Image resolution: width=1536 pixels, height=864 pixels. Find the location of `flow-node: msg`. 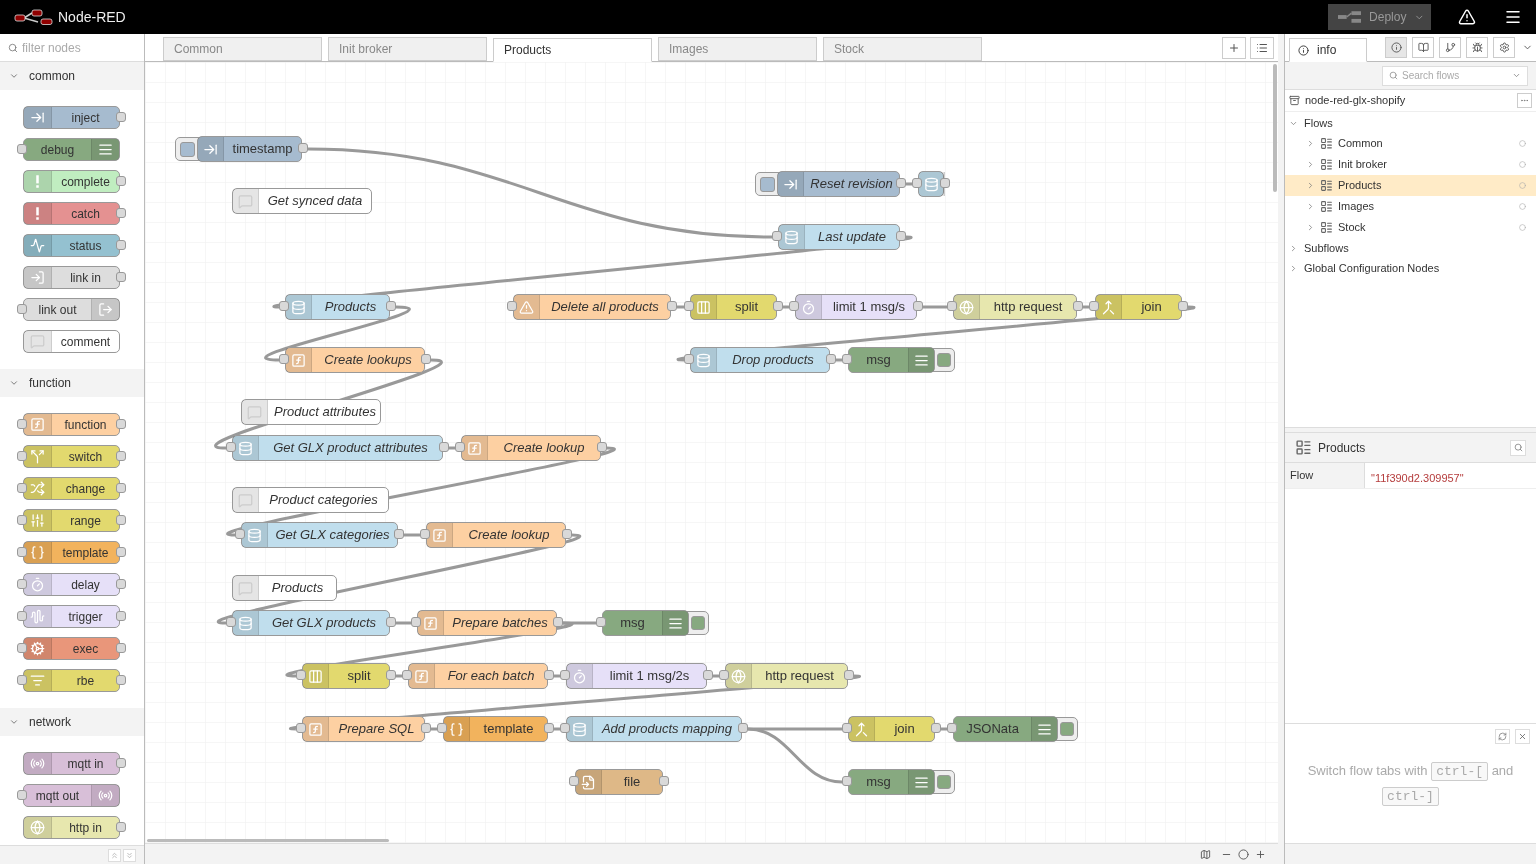

flow-node: msg is located at coordinates (891, 360).